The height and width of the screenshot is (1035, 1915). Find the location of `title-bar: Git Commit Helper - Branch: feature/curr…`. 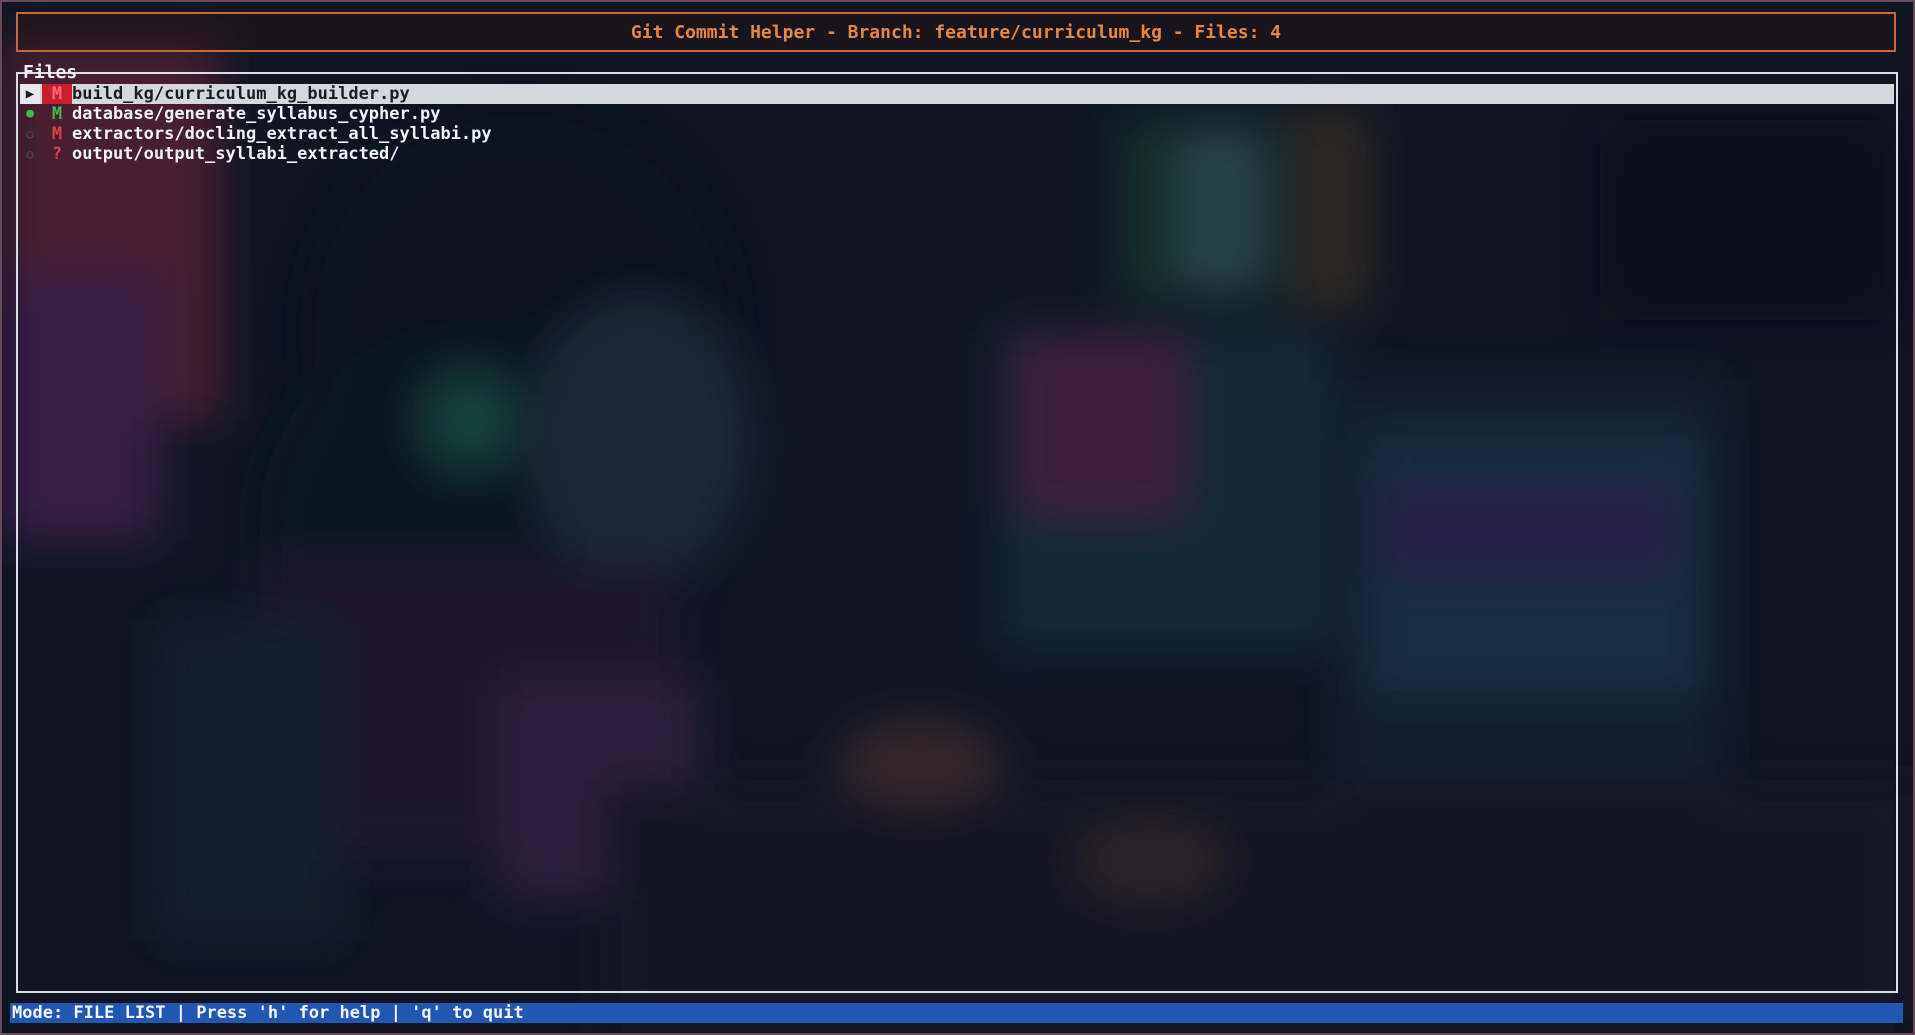

title-bar: Git Commit Helper - Branch: feature/curr… is located at coordinates (956, 32).